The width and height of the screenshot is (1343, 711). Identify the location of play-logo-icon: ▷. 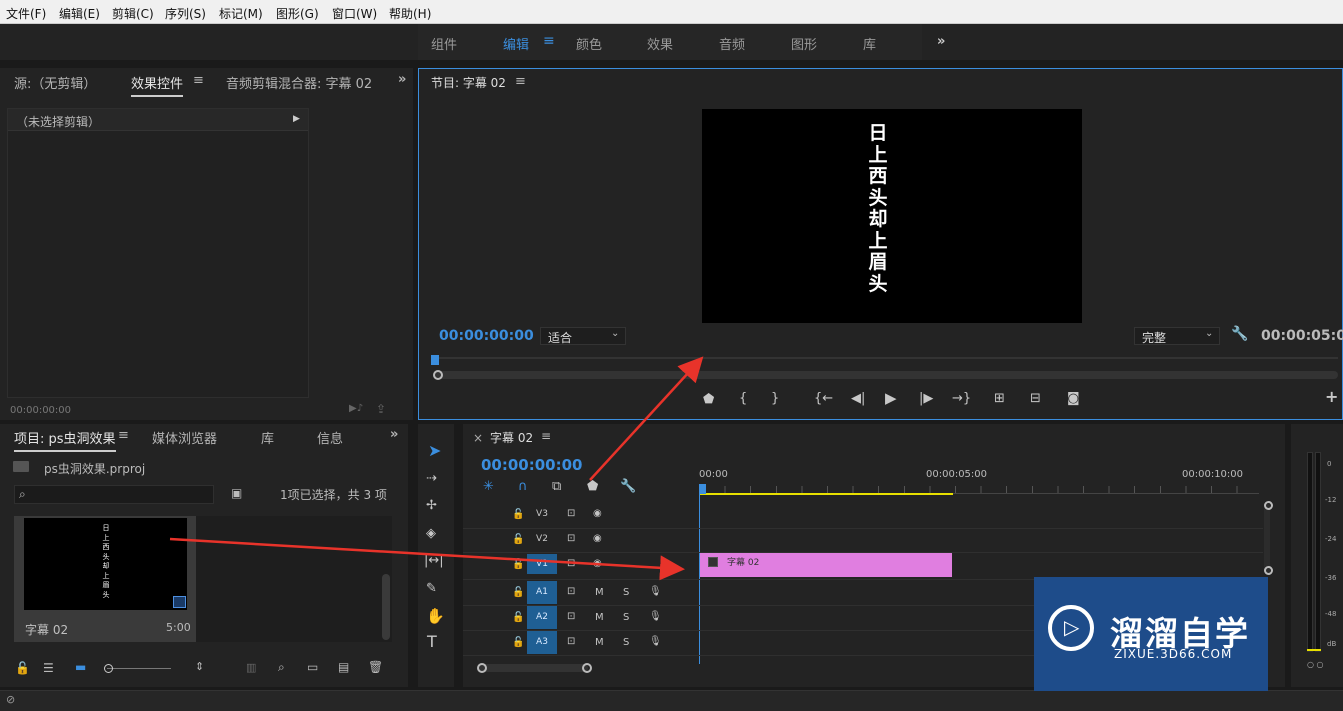
(1071, 628).